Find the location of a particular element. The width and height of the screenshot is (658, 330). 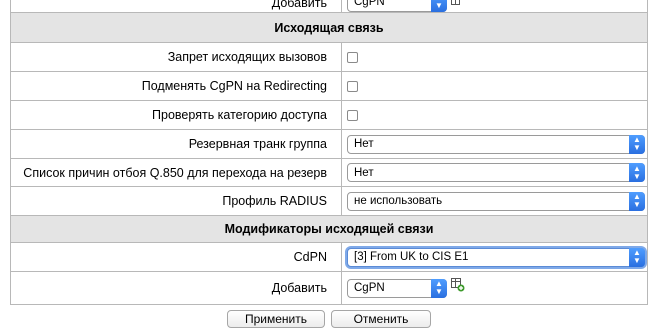

reserve-trunk-value: Нет is located at coordinates (364, 144).